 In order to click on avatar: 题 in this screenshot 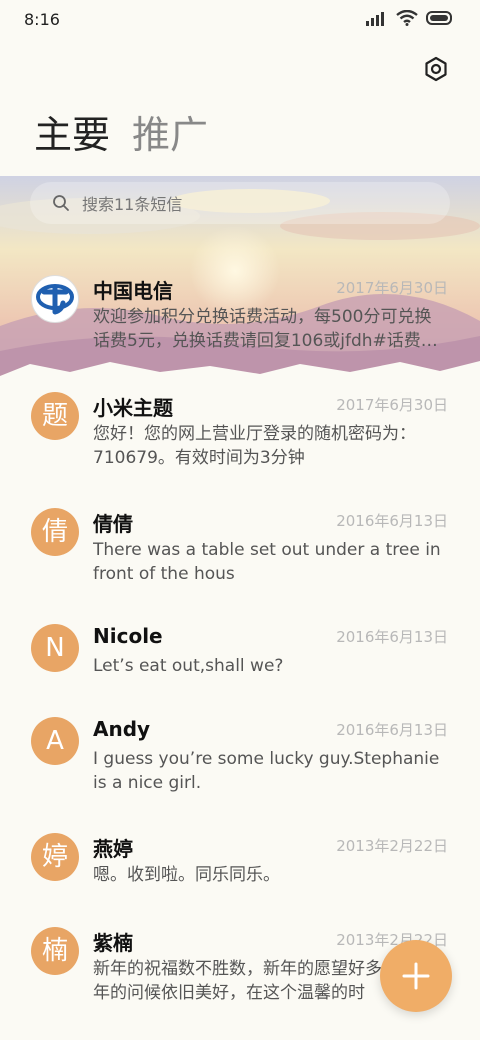, I will do `click(55, 416)`.